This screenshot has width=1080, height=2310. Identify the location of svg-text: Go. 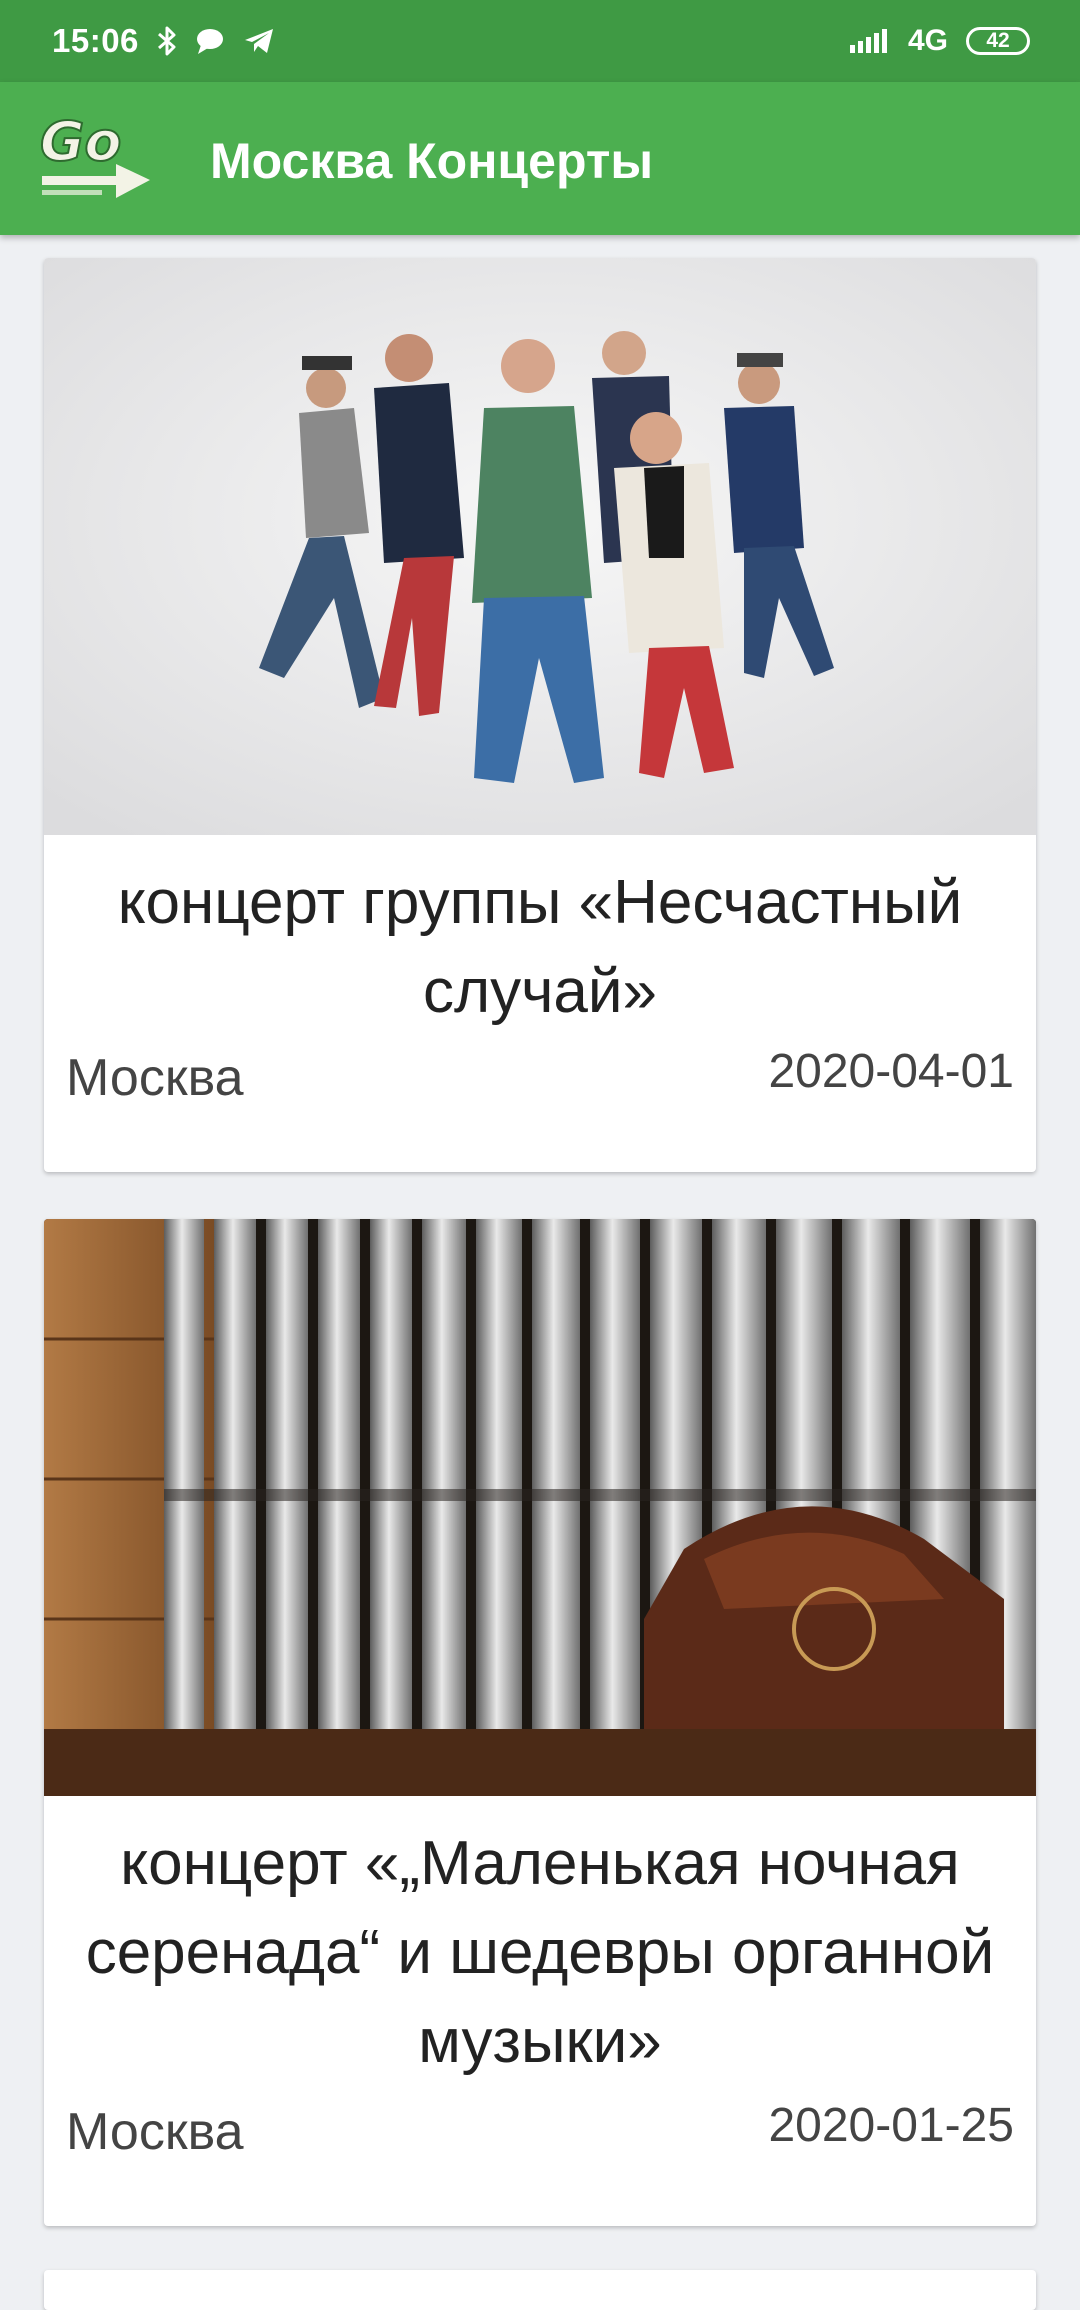
(80, 141).